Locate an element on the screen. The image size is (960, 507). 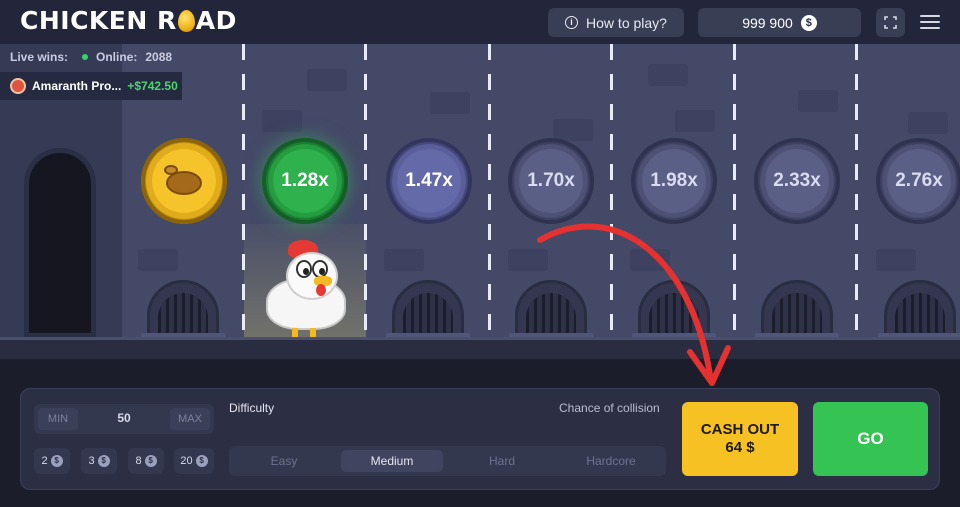
go-label: GO is located at coordinates (870, 438).